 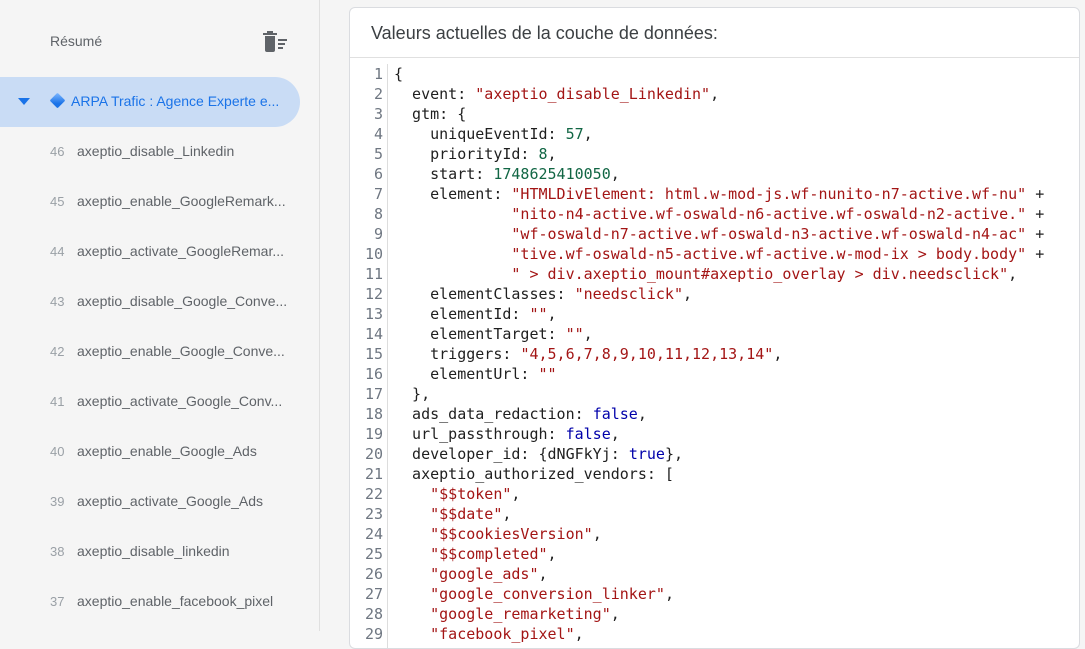 What do you see at coordinates (156, 151) in the screenshot?
I see `event-label: axeptio_disable_Linkedin` at bounding box center [156, 151].